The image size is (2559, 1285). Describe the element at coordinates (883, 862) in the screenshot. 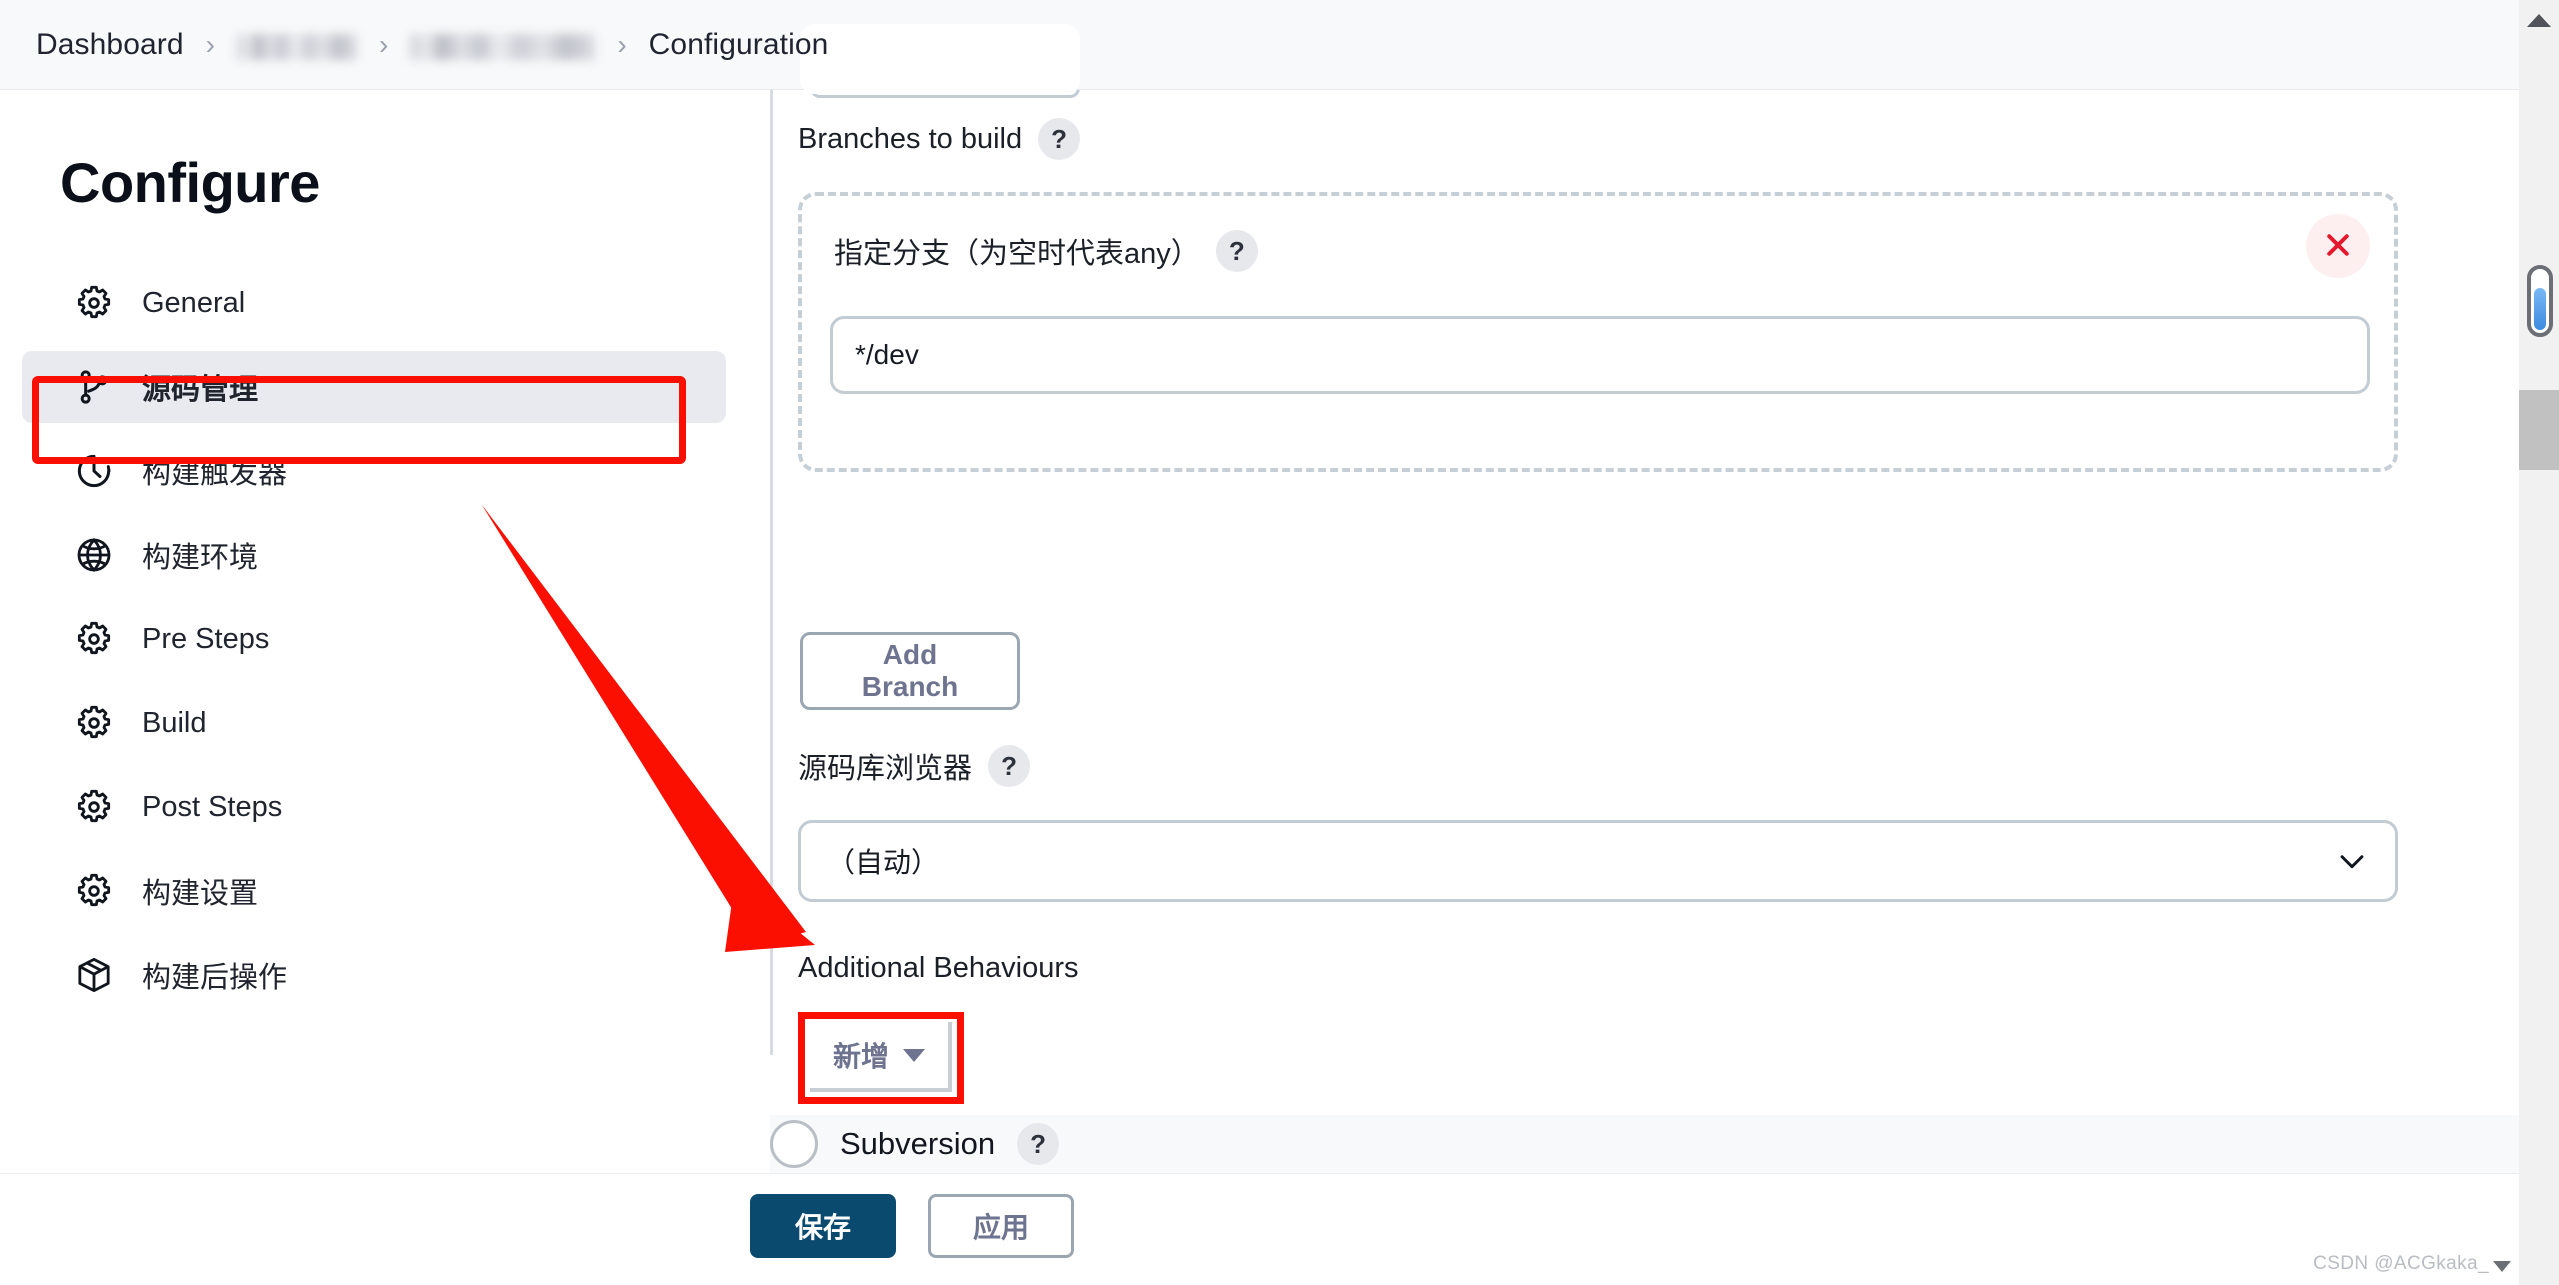

I see `repository-browser-selected-value: （自动）` at that location.